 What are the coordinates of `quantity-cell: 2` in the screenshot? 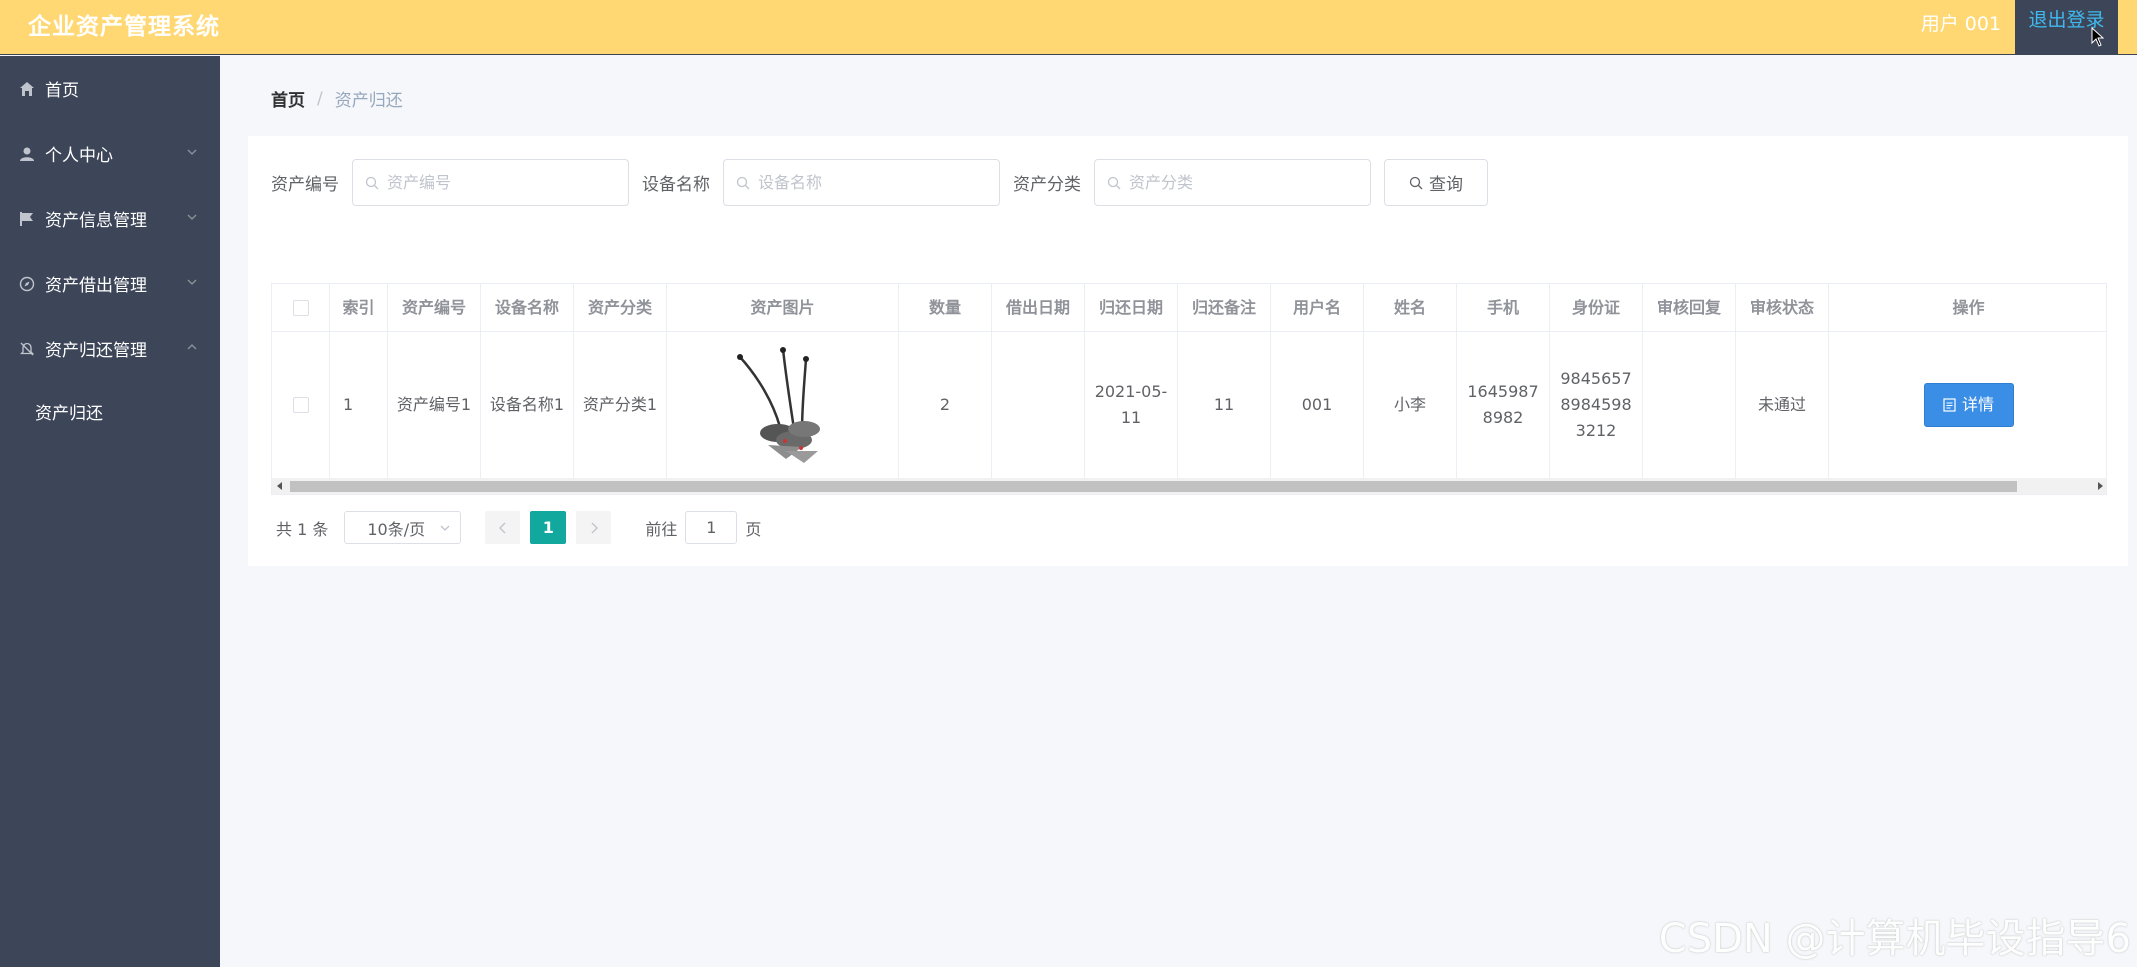 It's located at (945, 405).